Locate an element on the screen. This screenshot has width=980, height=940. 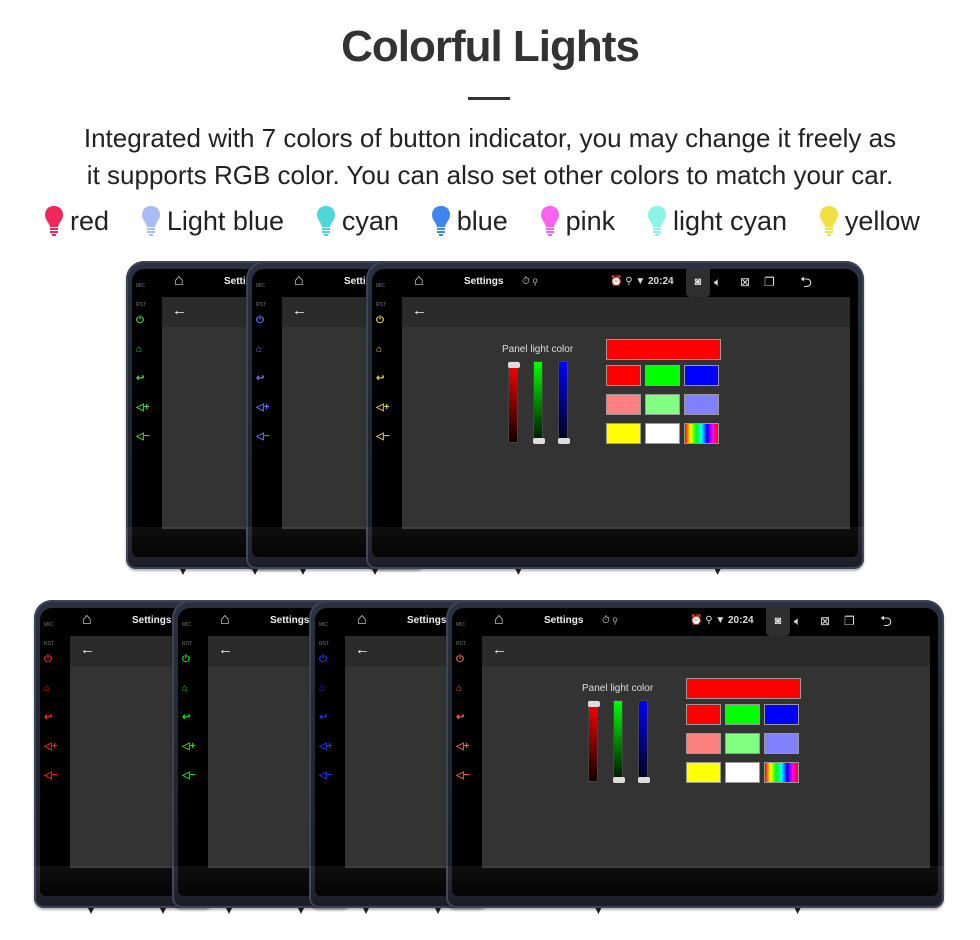
side-key-panel: MIC RST ⏻ ⌂ ↩ ◁+ ◁− is located at coordinates (264, 415).